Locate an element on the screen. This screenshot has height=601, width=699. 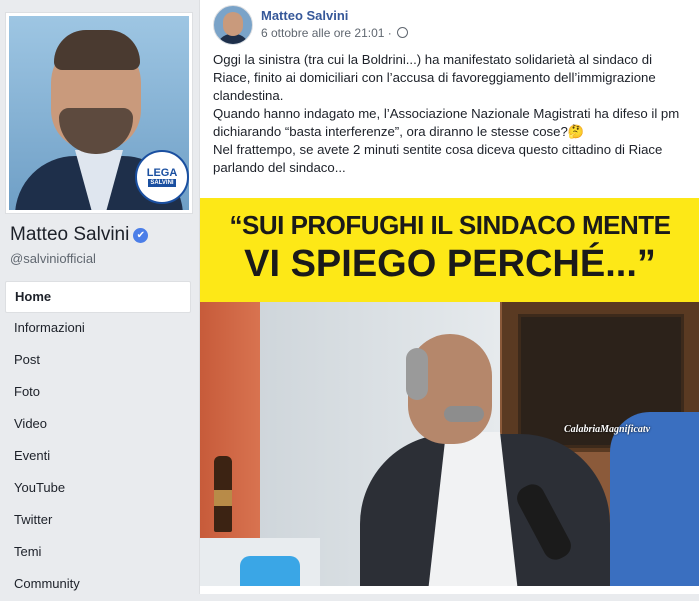
nav-item-eventi: Eventi is located at coordinates (98, 457).